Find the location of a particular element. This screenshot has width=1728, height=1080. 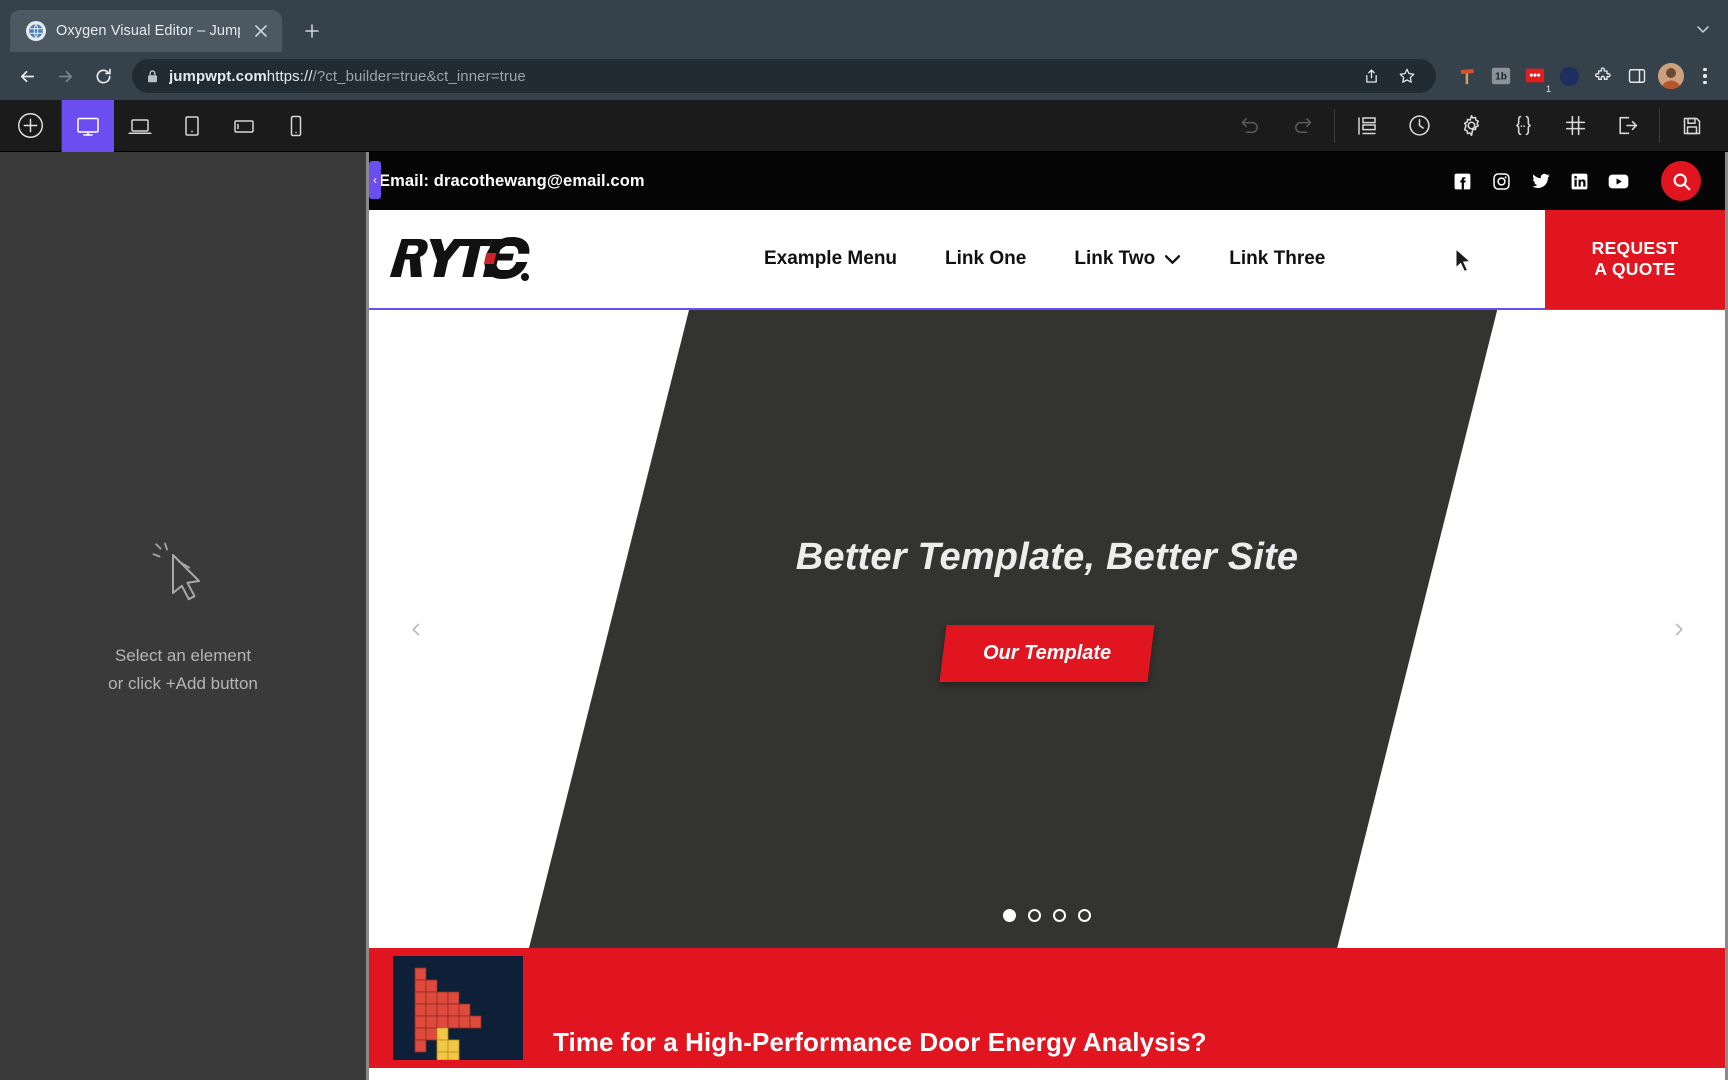

our-template-label: Our Template is located at coordinates (1047, 653).